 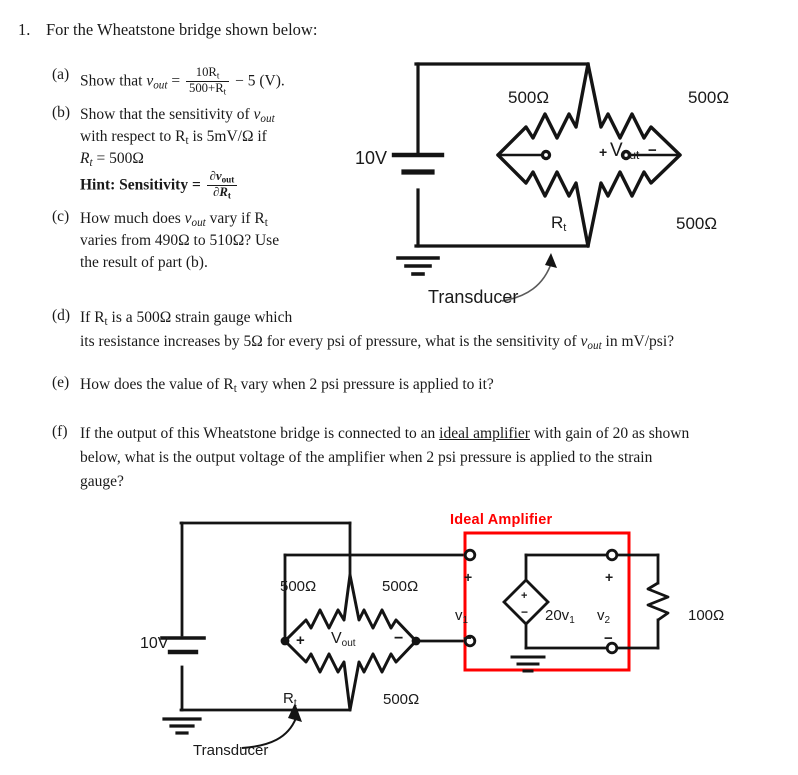 What do you see at coordinates (132, 218) in the screenshot?
I see `part-c-line1a: How much does` at bounding box center [132, 218].